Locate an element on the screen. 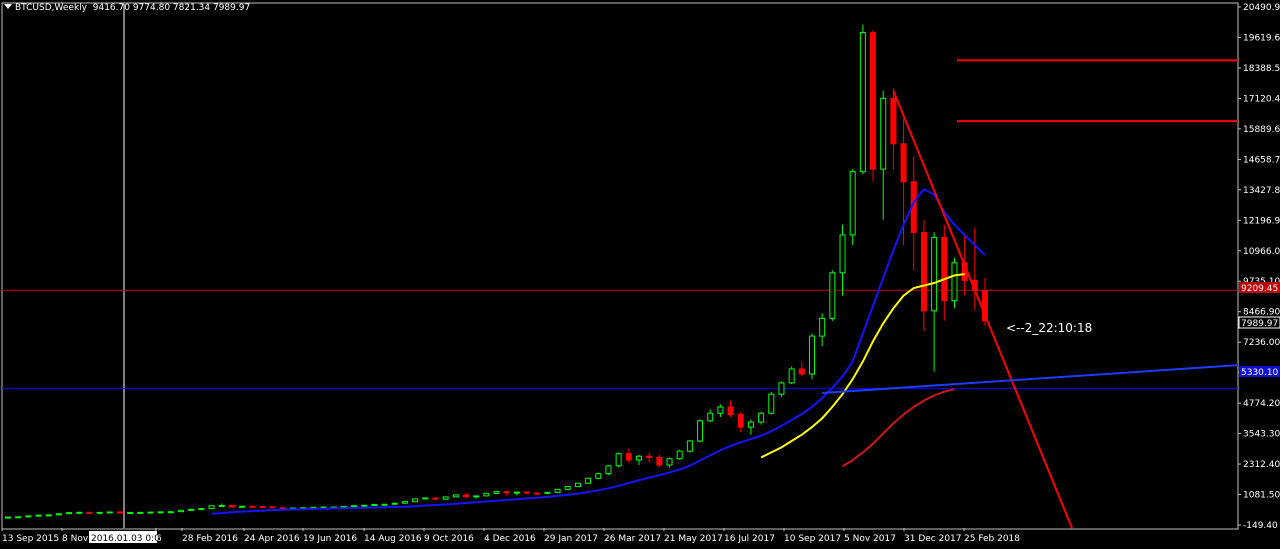 This screenshot has width=1280, height=549. time-tick-label: 6 is located at coordinates (159, 539).